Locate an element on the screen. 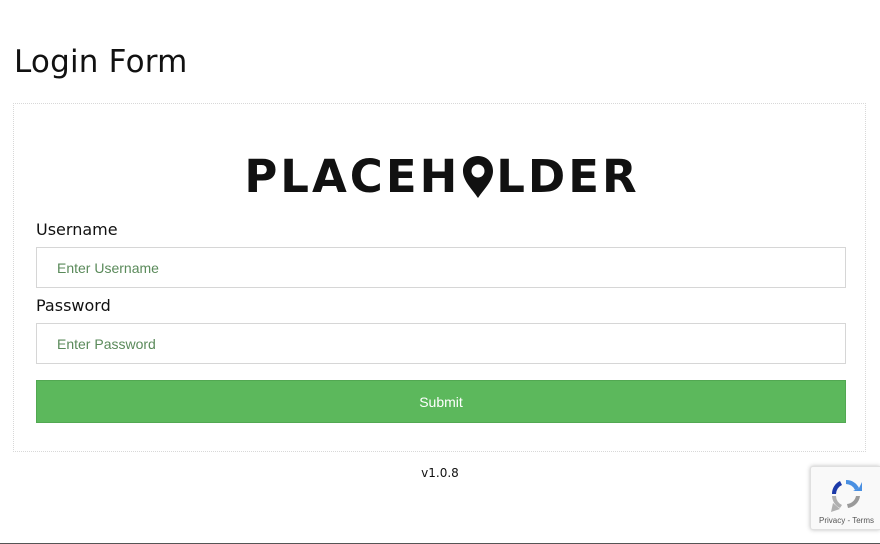  username-label: Username is located at coordinates (77, 229).